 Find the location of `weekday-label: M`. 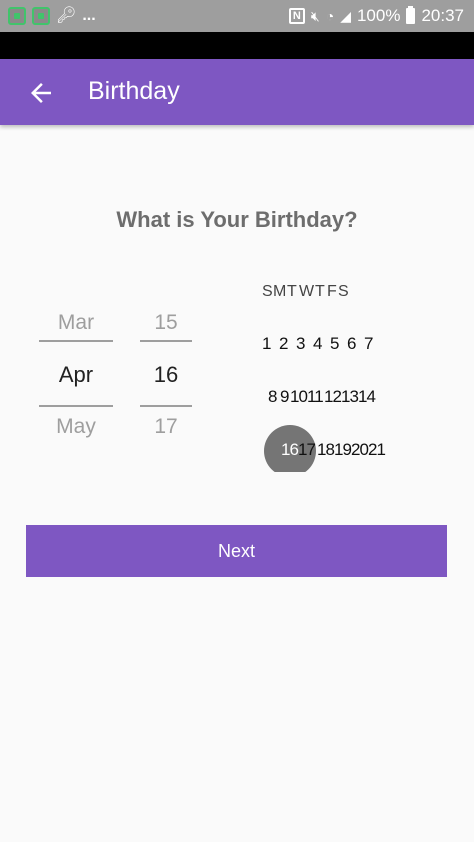

weekday-label: M is located at coordinates (280, 291).